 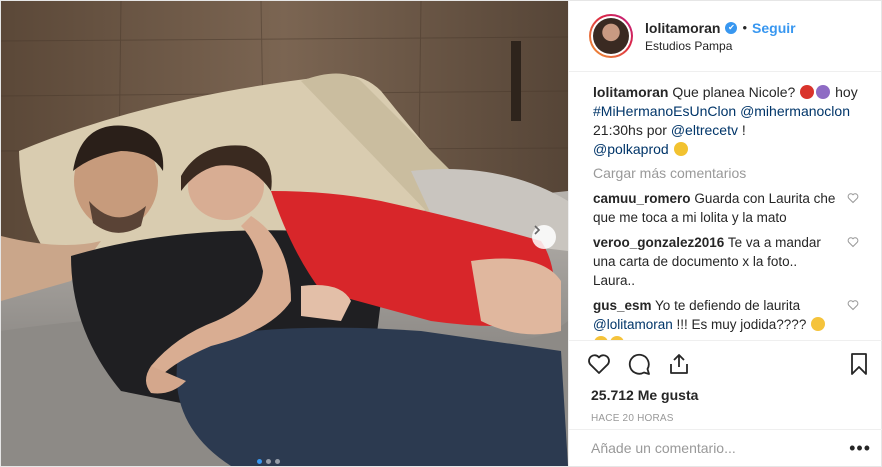 I want to click on caption-hashtag: #MiHermanoEsUnClon, so click(x=664, y=111).